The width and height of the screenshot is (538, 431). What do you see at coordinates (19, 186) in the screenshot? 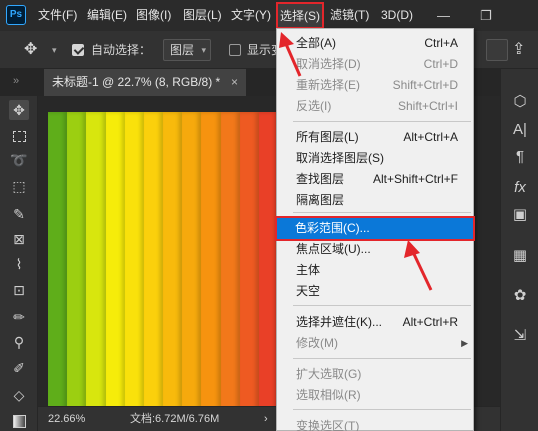
I see `object-selection-tool-icon: ⬚` at bounding box center [19, 186].